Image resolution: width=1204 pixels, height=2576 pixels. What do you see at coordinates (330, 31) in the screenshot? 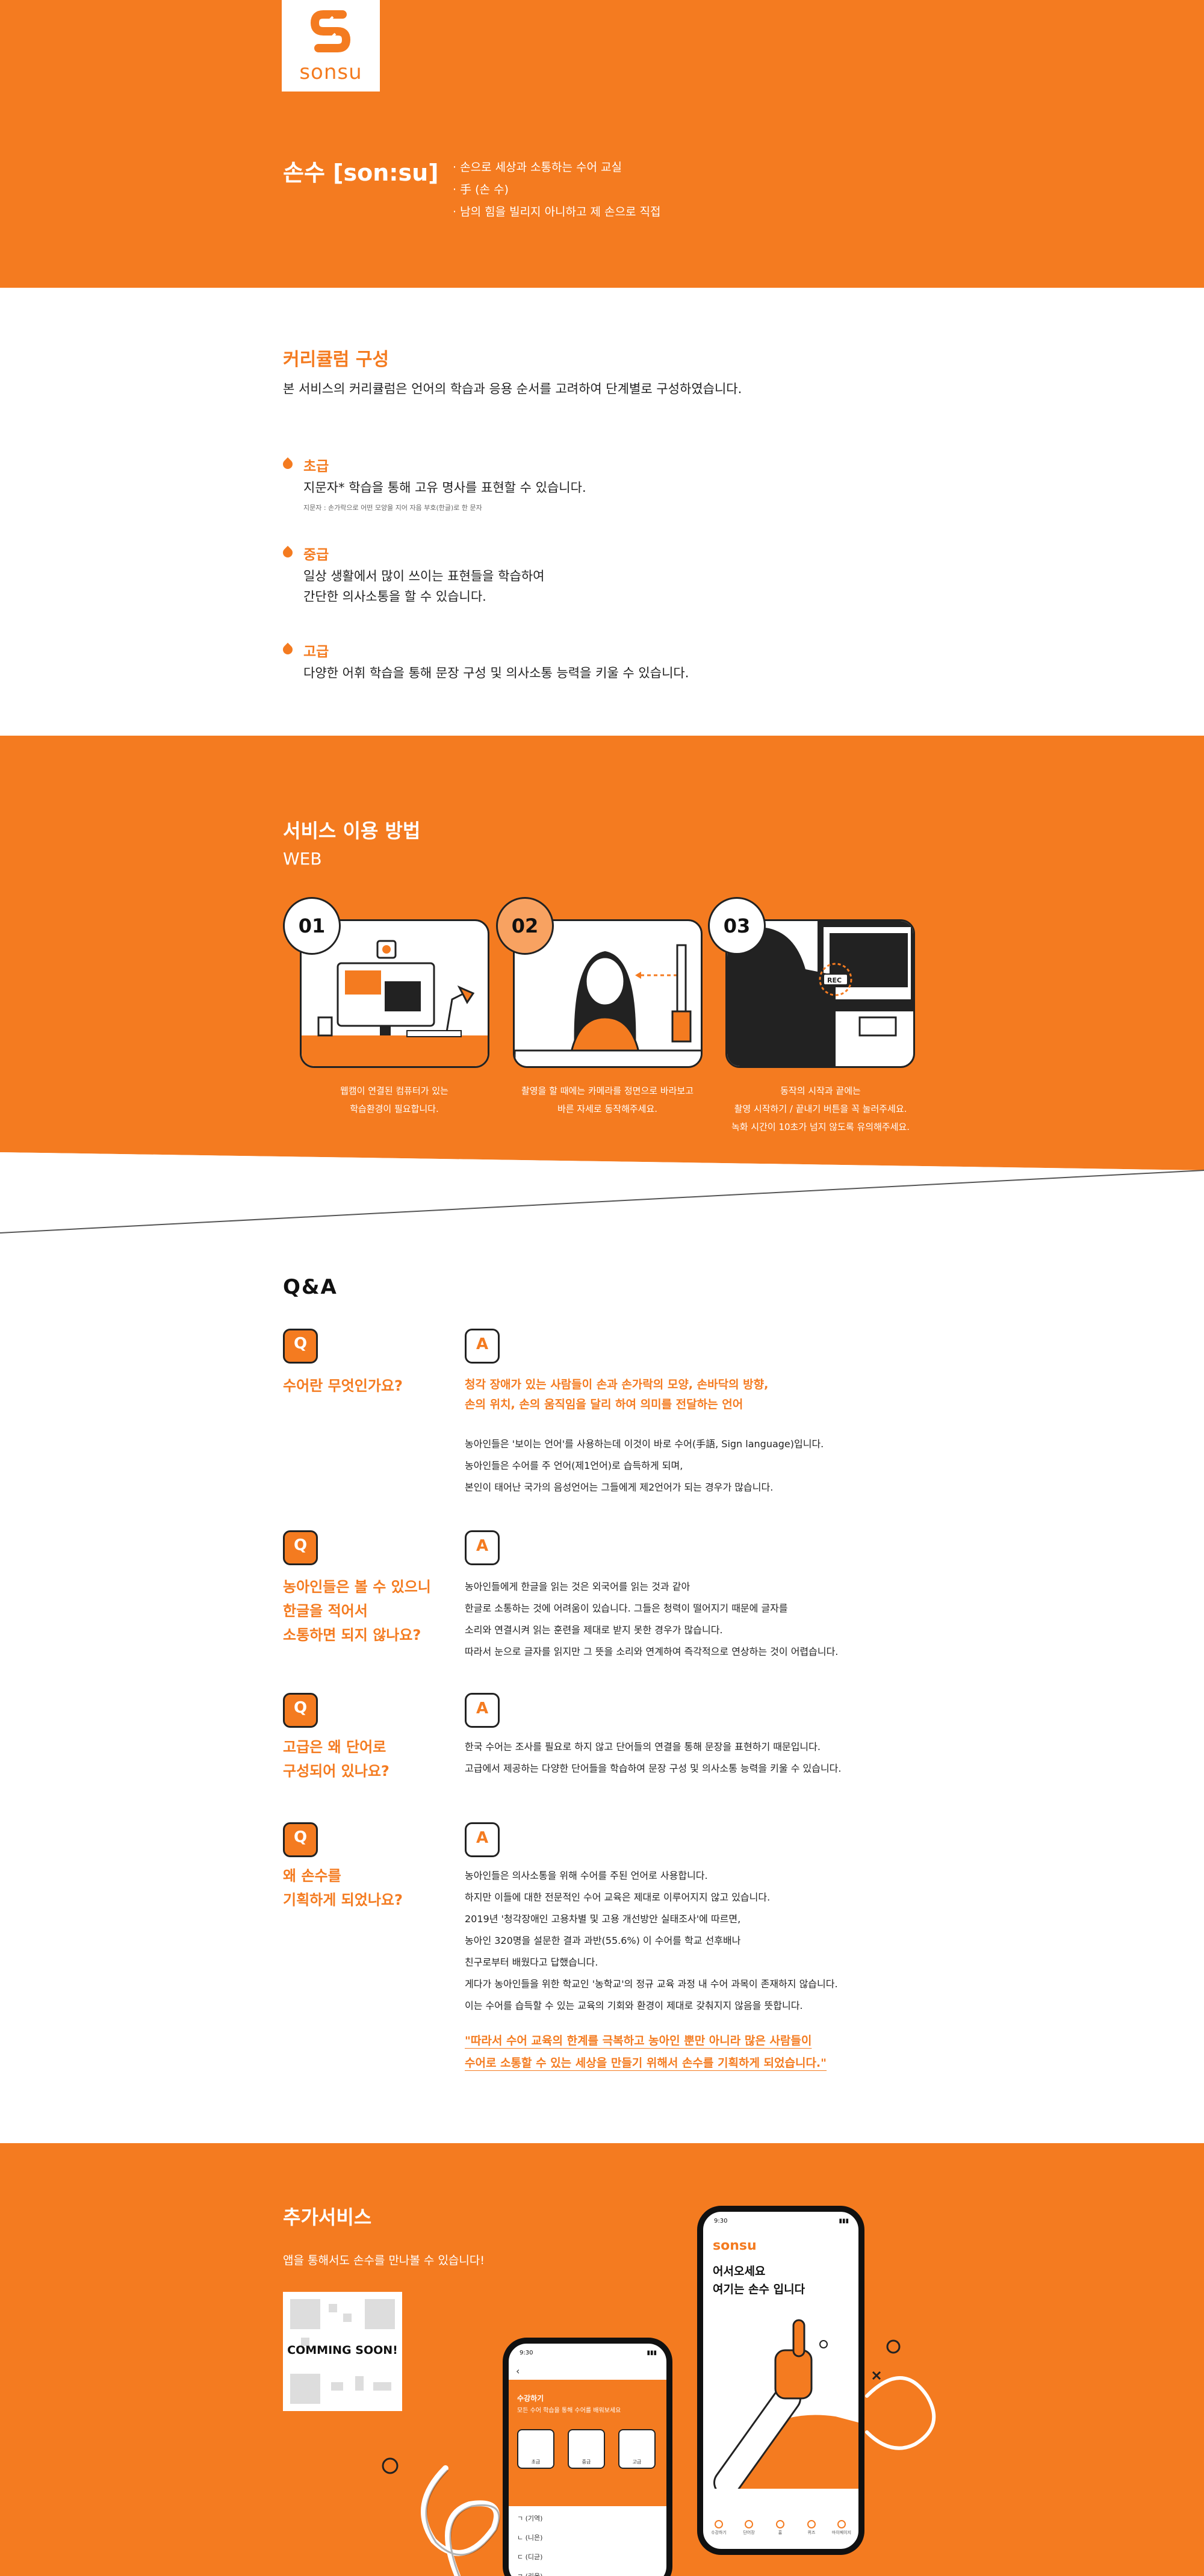
I see `sonsu-s-icon` at bounding box center [330, 31].